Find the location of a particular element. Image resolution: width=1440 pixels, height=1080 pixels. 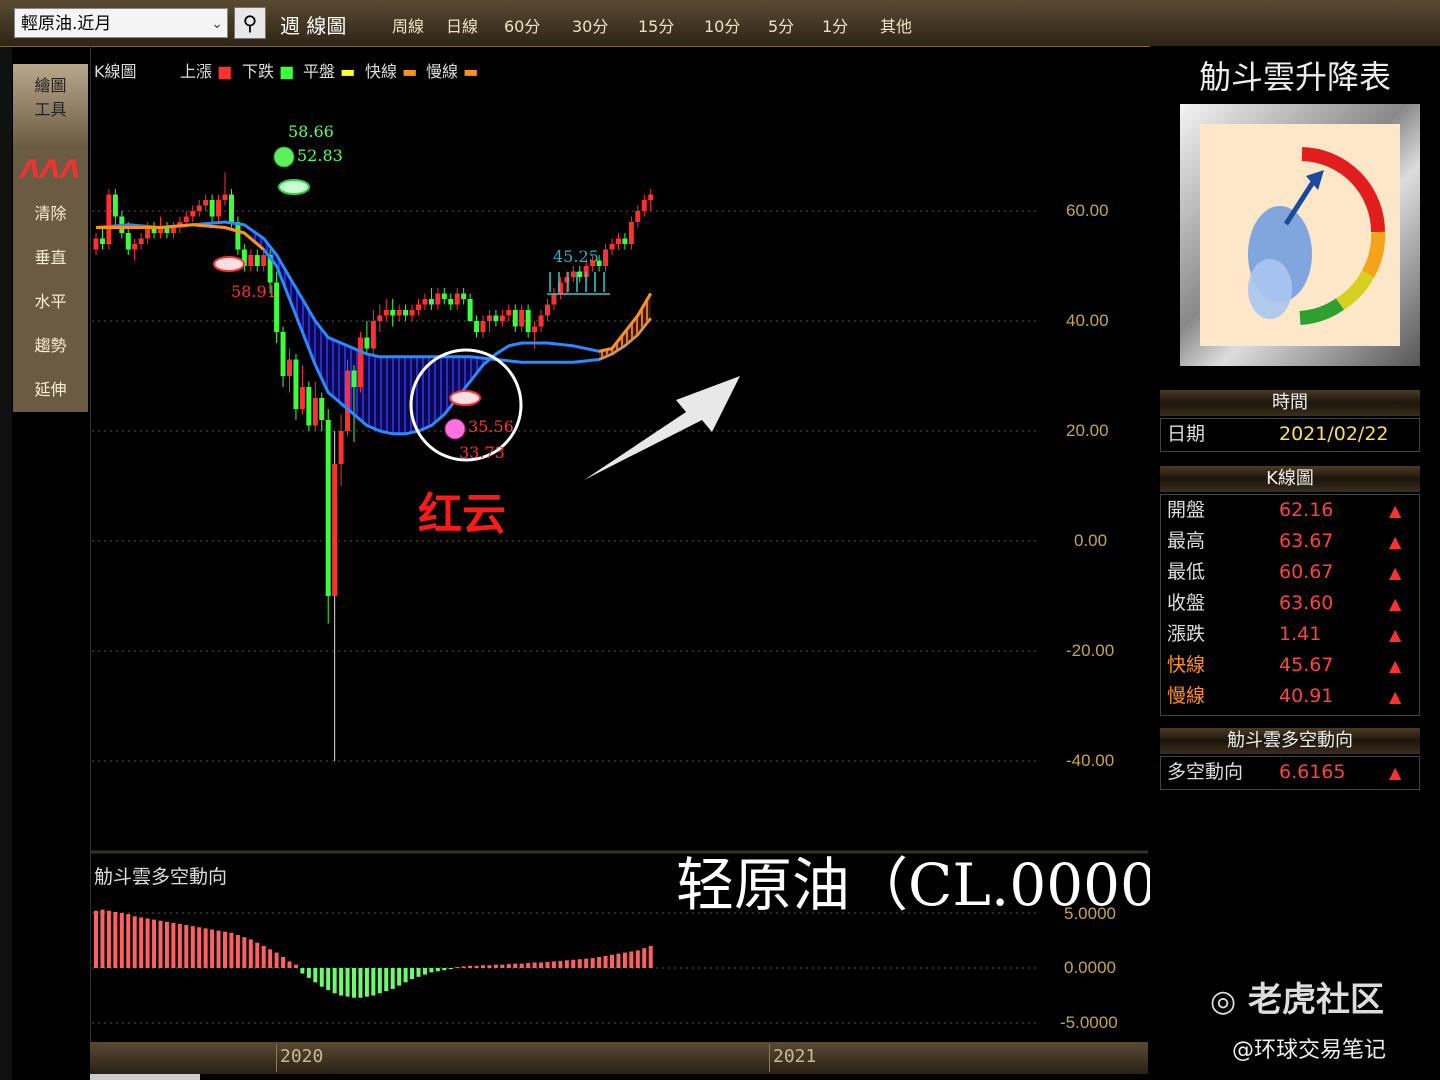

anno-mid: 45.25 is located at coordinates (576, 256).